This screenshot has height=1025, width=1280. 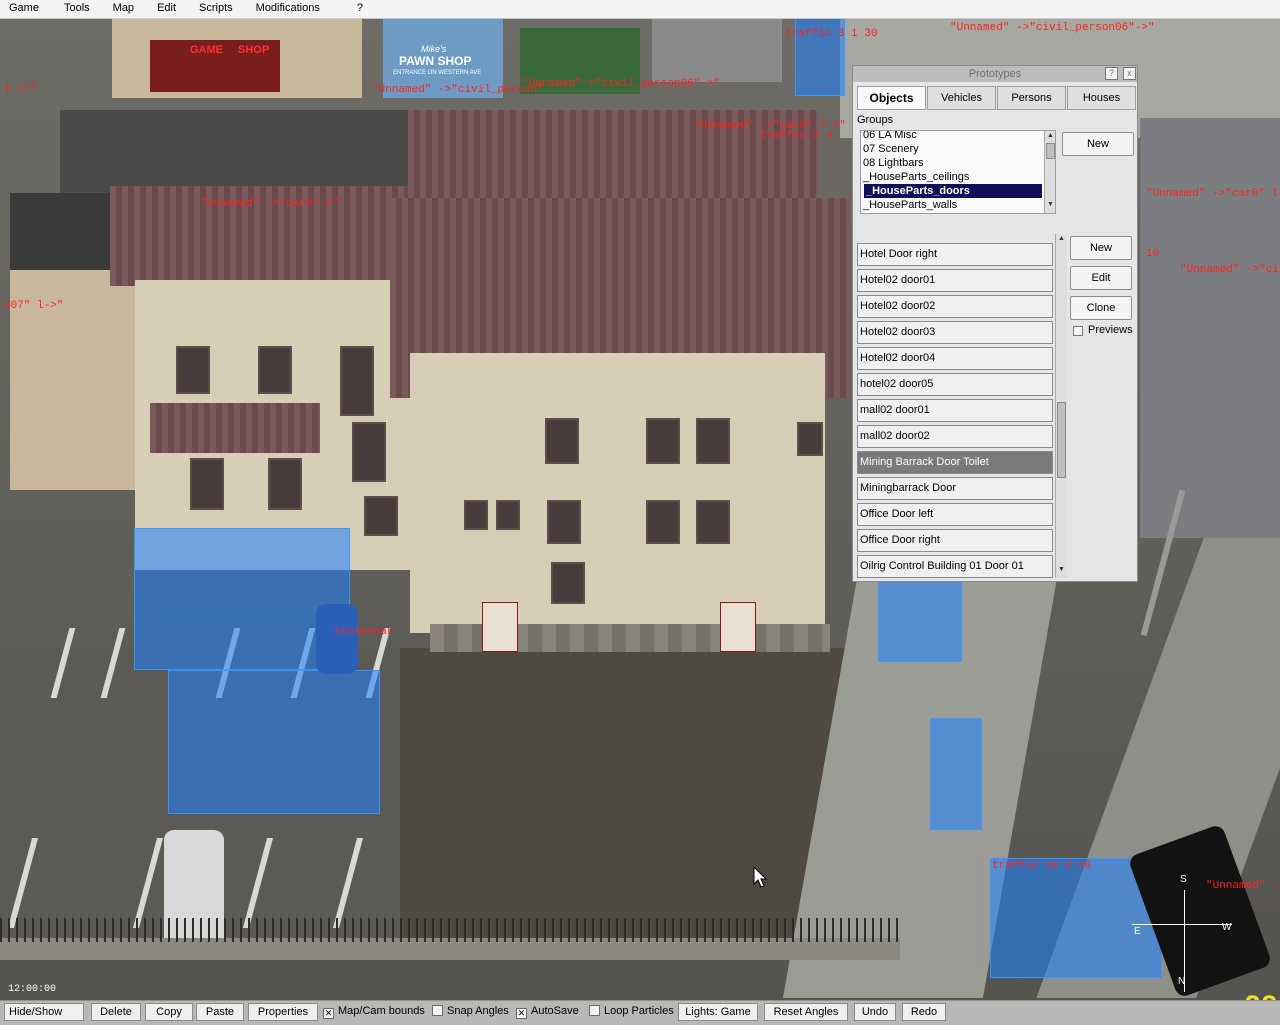 I want to click on new-button: New, so click(x=1101, y=248).